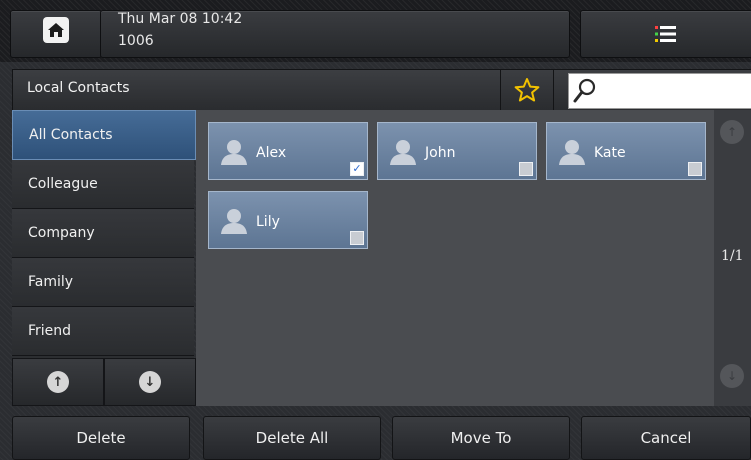 This screenshot has width=751, height=460. I want to click on group-item-friend: Friend, so click(103, 331).